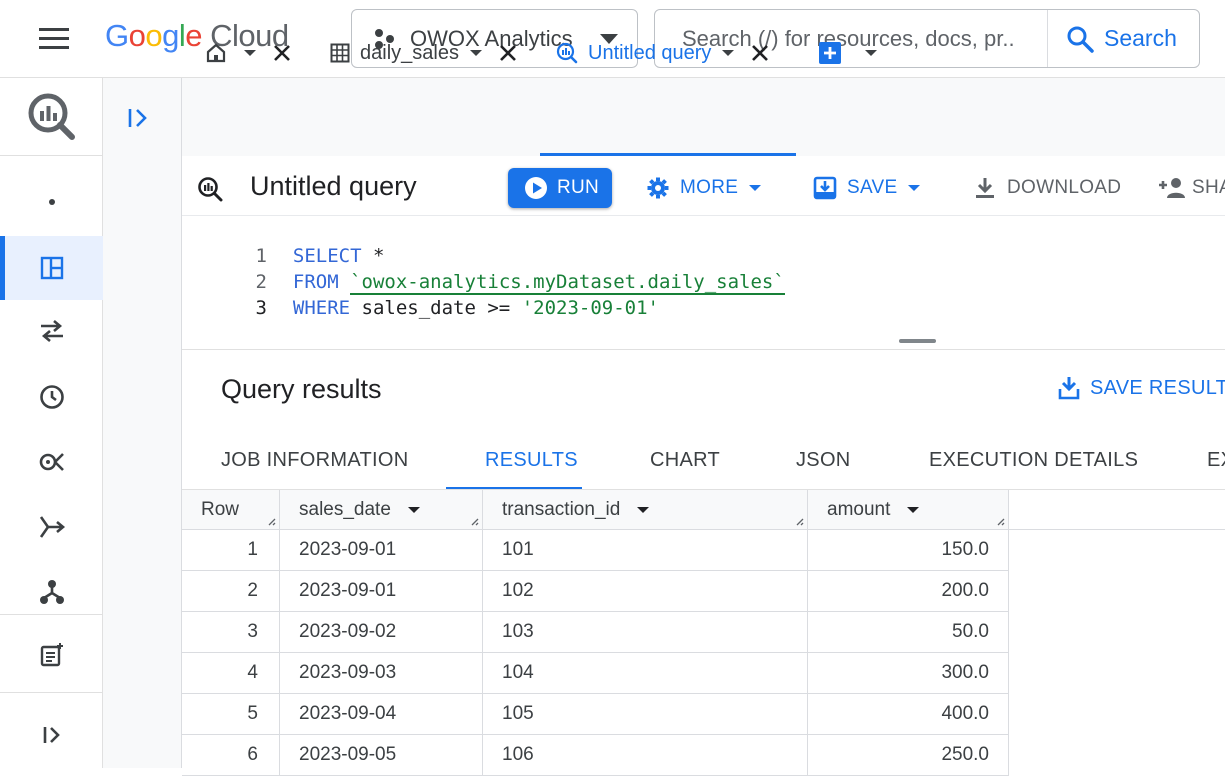 This screenshot has height=776, width=1225. What do you see at coordinates (170, 35) in the screenshot?
I see `logo-letter: g` at bounding box center [170, 35].